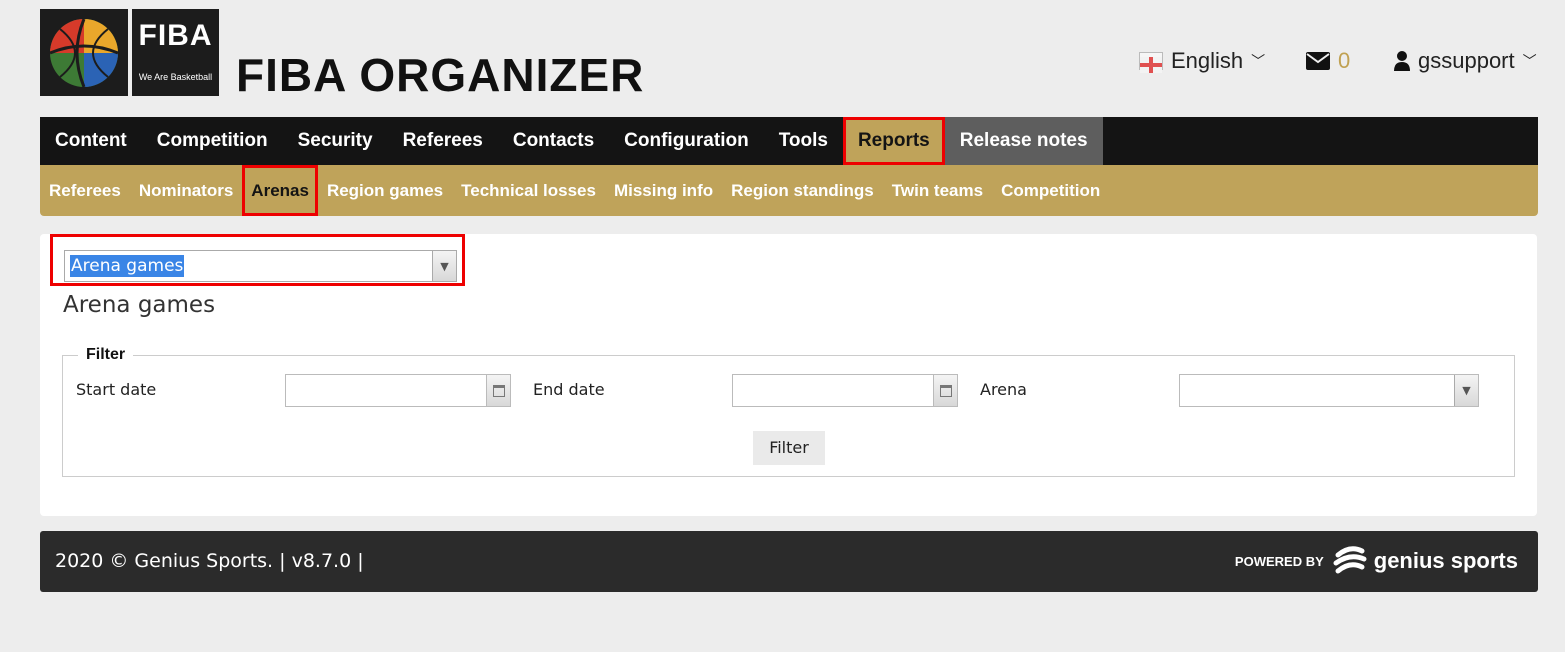 This screenshot has width=1565, height=652. Describe the element at coordinates (1151, 62) in the screenshot. I see `uk-flag-icon` at that location.